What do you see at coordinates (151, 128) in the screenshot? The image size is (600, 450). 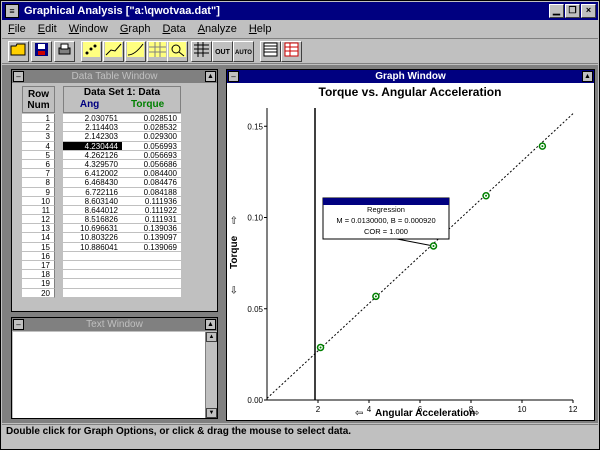 I see `cell-torque: 0.028532` at bounding box center [151, 128].